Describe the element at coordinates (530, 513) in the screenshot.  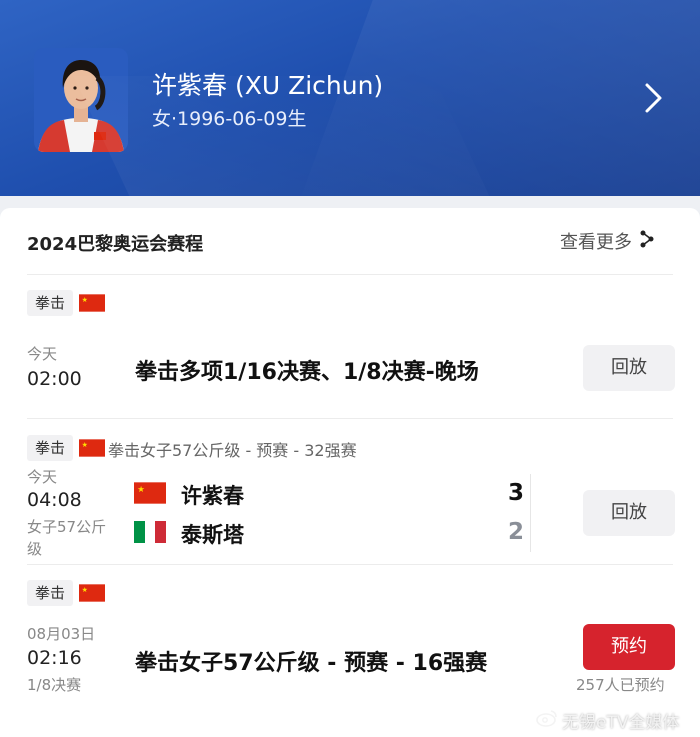
I see `score-divider` at that location.